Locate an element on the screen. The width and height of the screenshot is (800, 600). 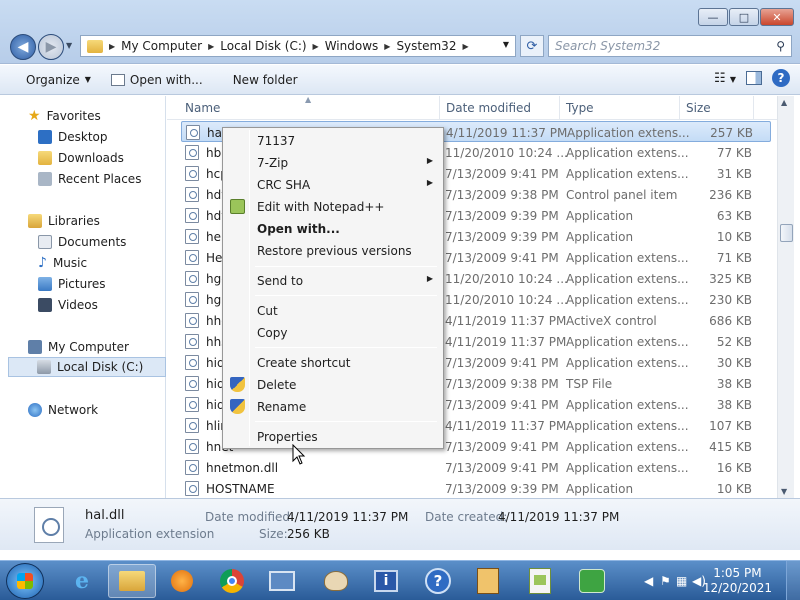
new-folder-button: New folder is located at coordinates (265, 80).